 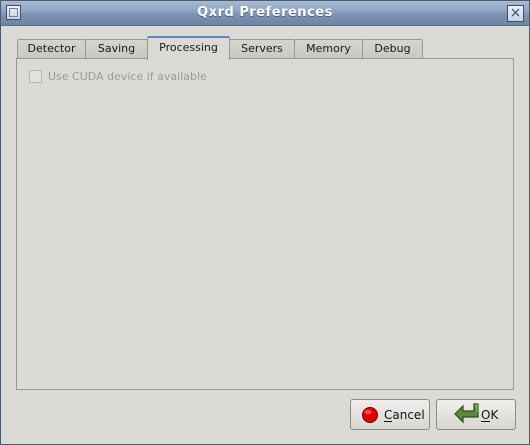 What do you see at coordinates (116, 49) in the screenshot?
I see `tab-saving: Saving` at bounding box center [116, 49].